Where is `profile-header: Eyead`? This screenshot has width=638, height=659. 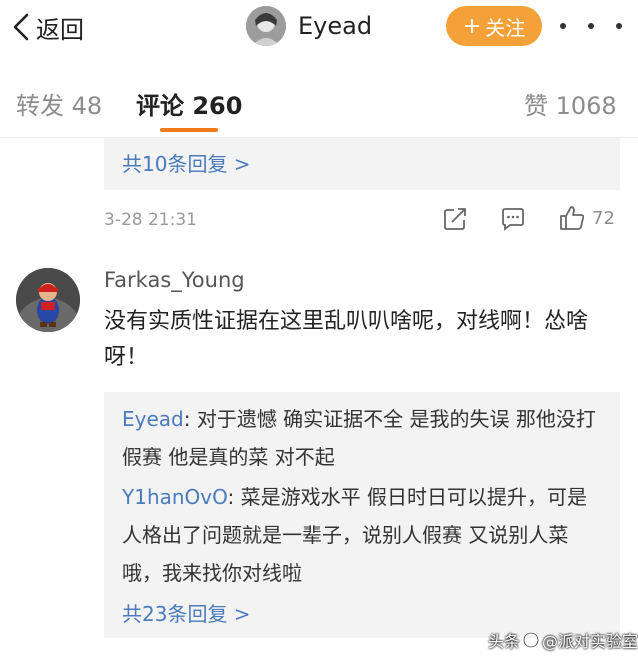 profile-header: Eyead is located at coordinates (309, 26).